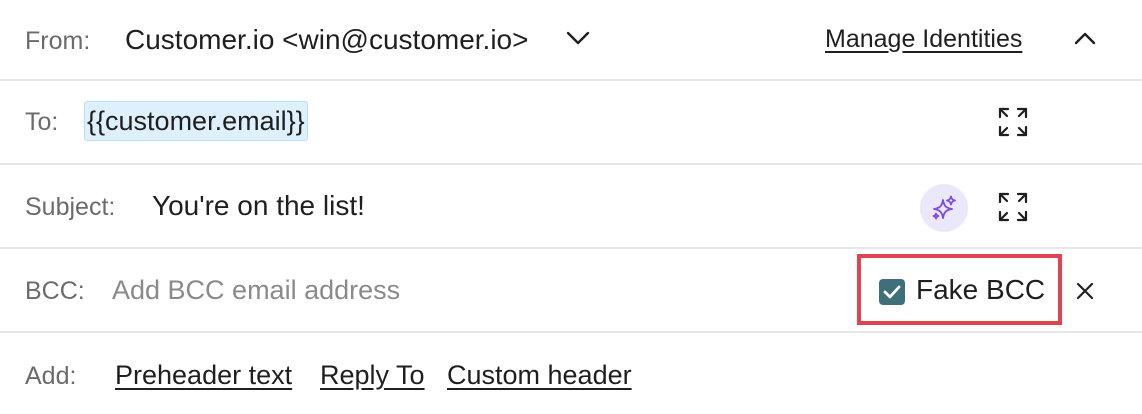  What do you see at coordinates (51, 376) in the screenshot?
I see `add-label: Add:` at bounding box center [51, 376].